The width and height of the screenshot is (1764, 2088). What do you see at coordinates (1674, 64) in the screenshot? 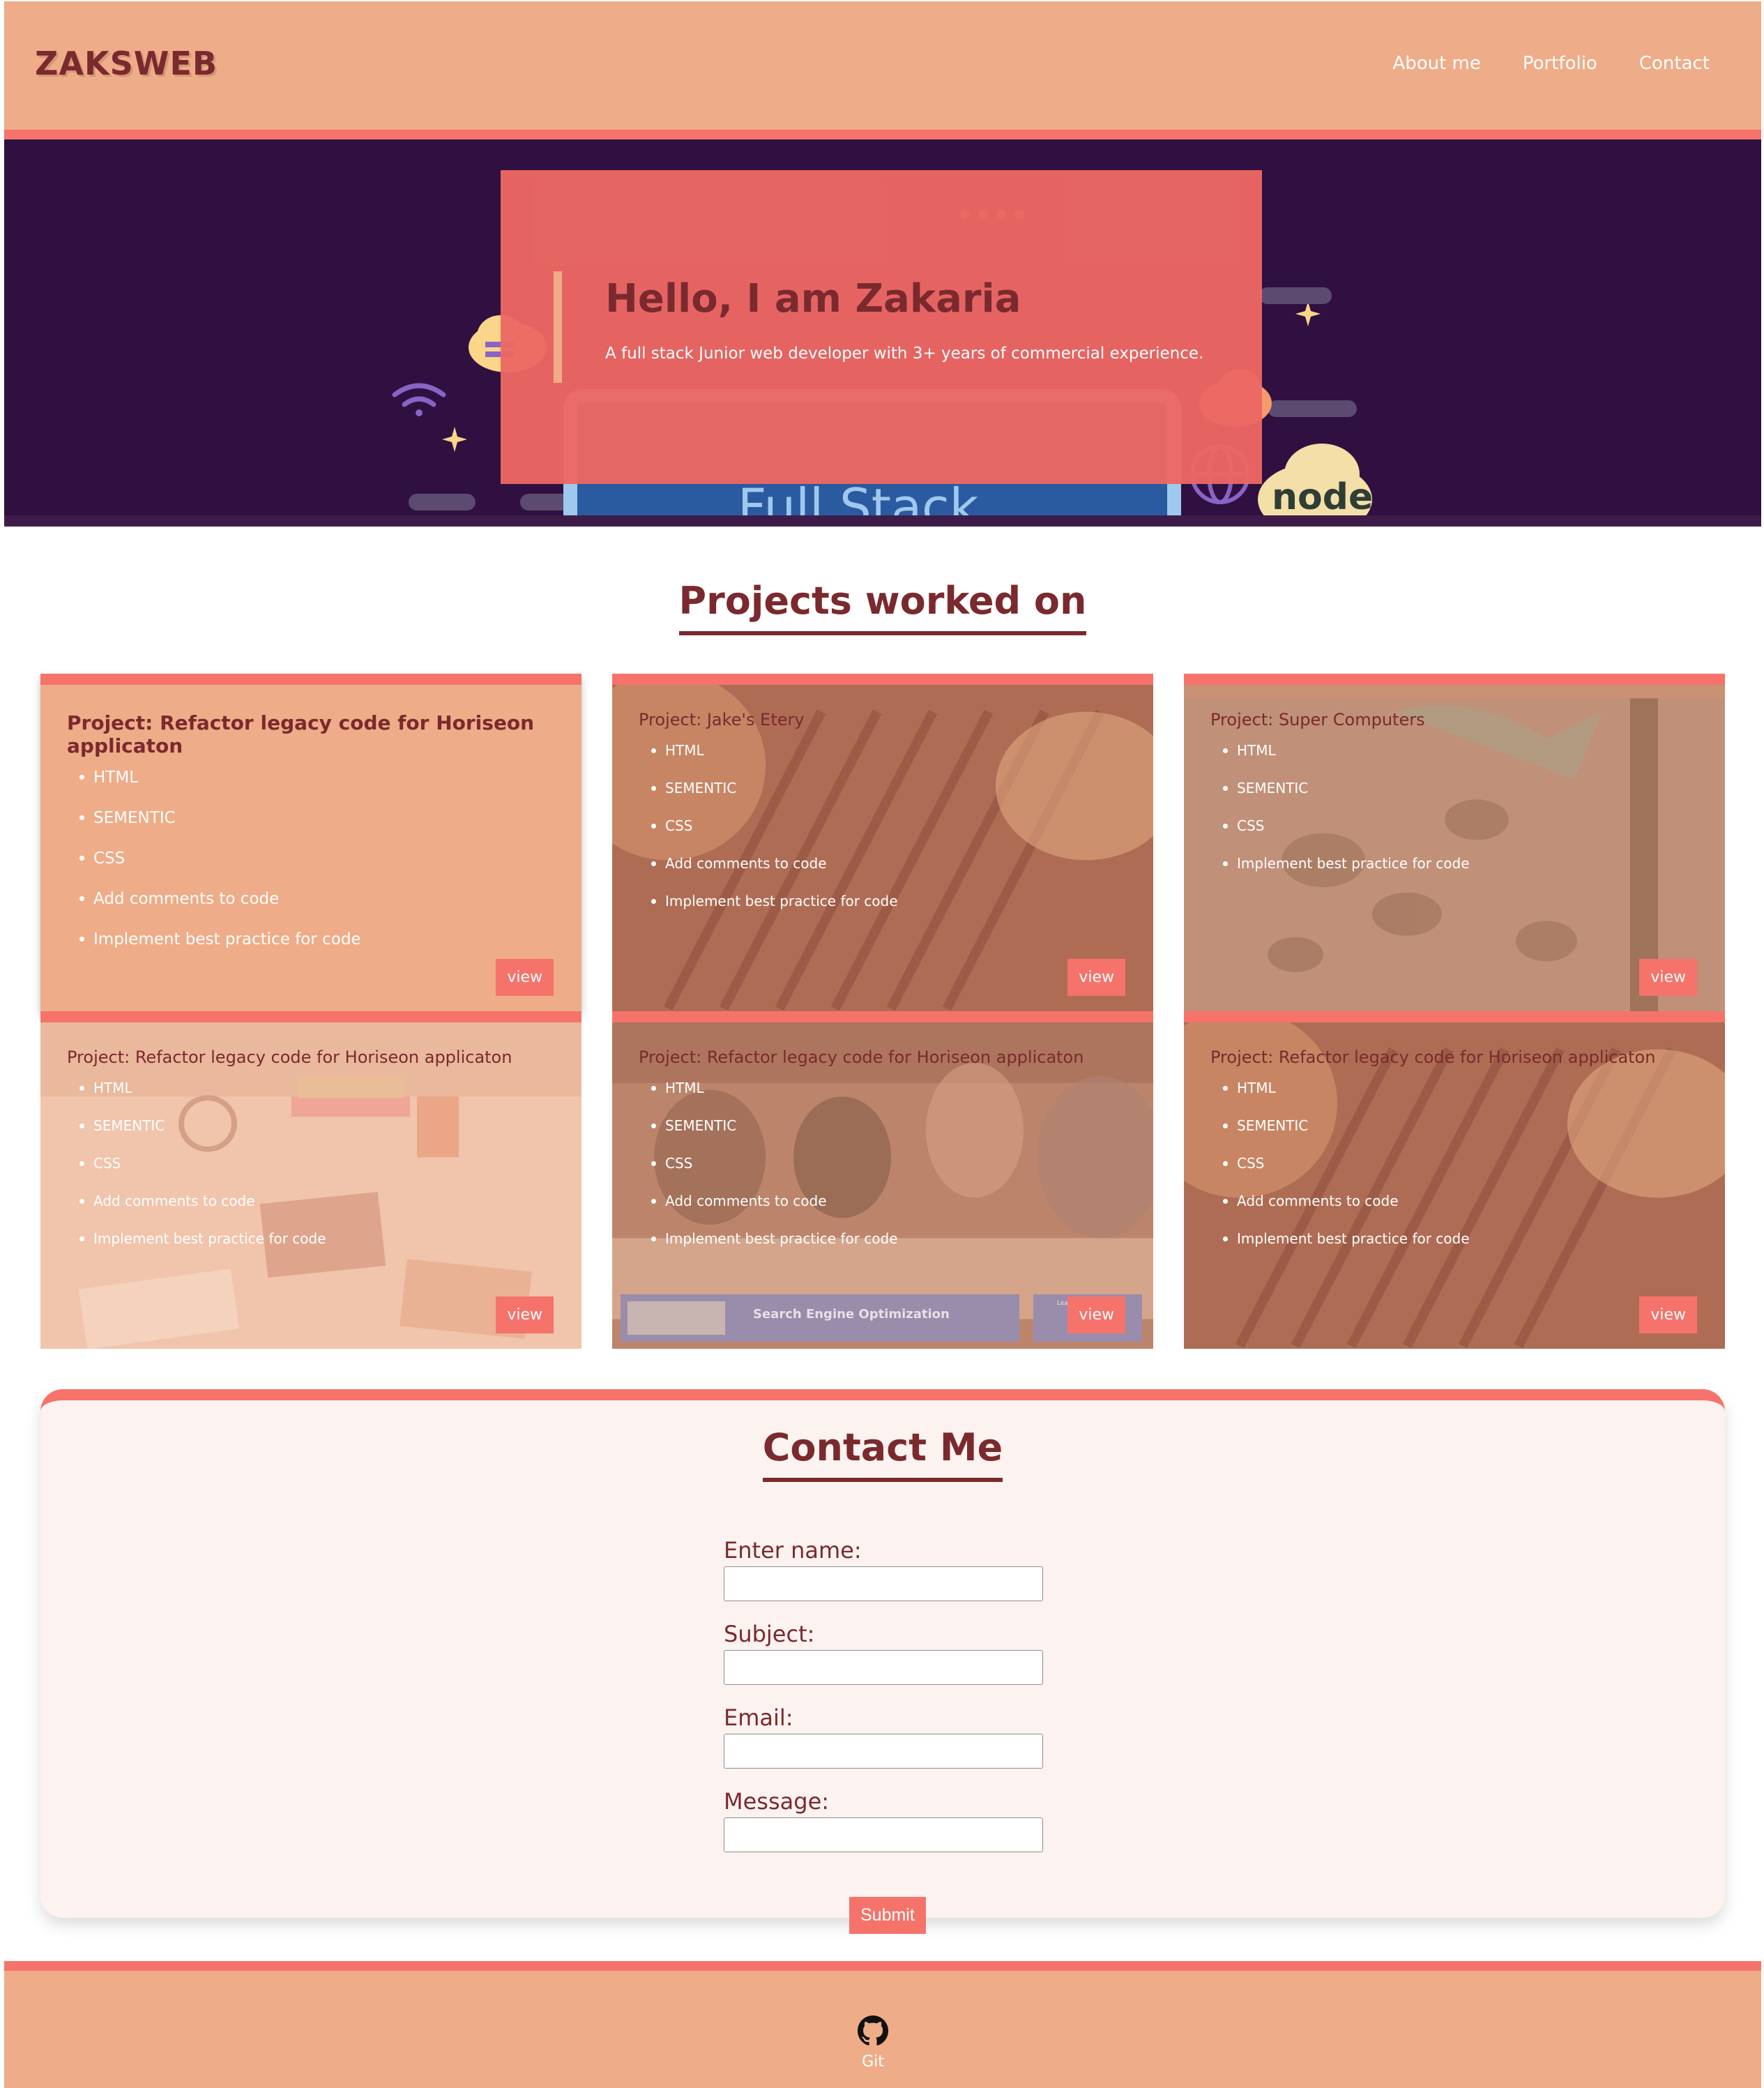
I see `nav-contact: Contact` at bounding box center [1674, 64].